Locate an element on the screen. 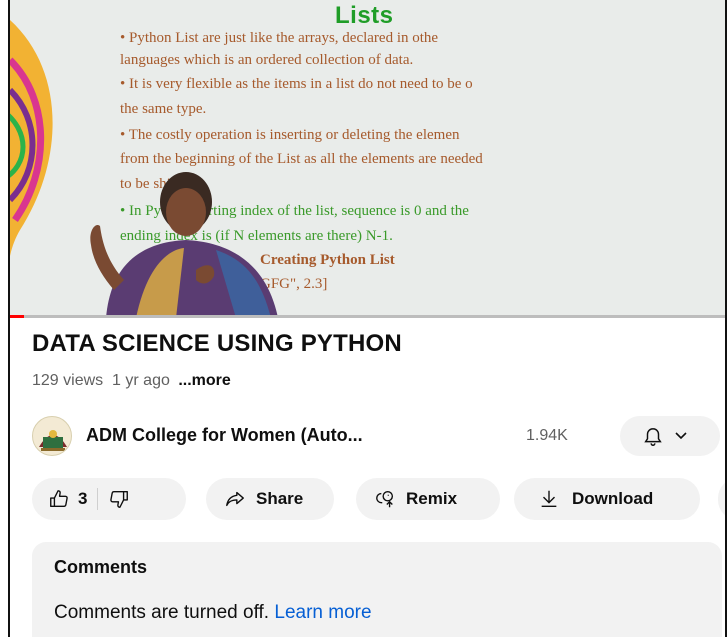  channel-avatar is located at coordinates (52, 436).